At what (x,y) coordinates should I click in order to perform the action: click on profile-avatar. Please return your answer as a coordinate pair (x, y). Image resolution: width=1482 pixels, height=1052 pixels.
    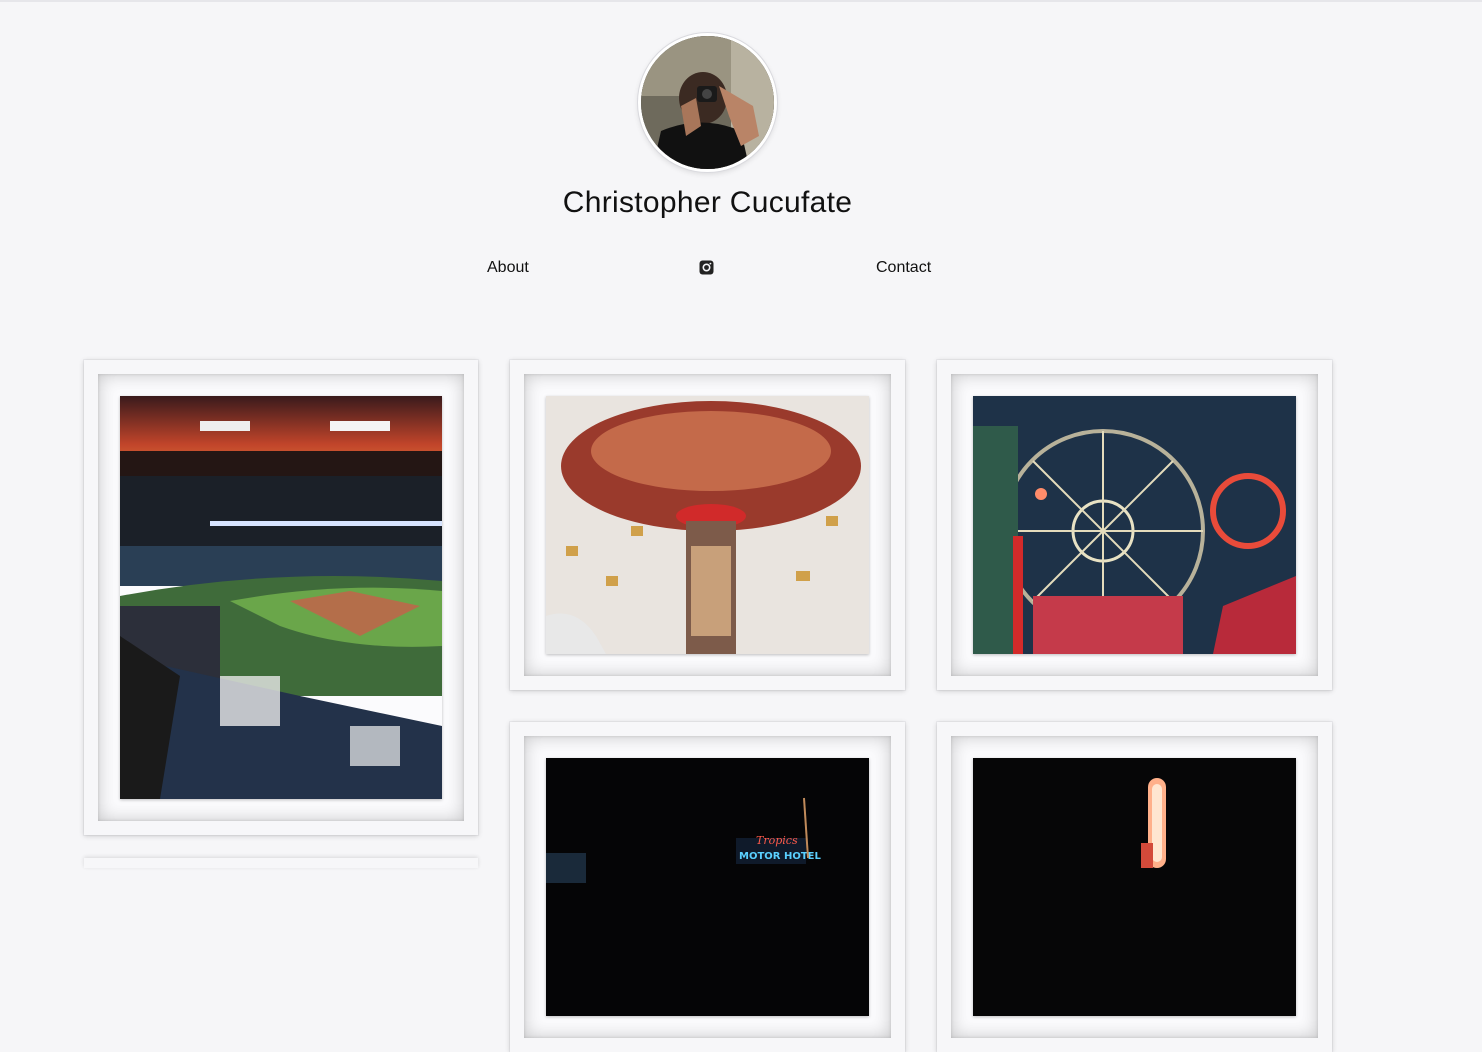
    Looking at the image, I should click on (707, 102).